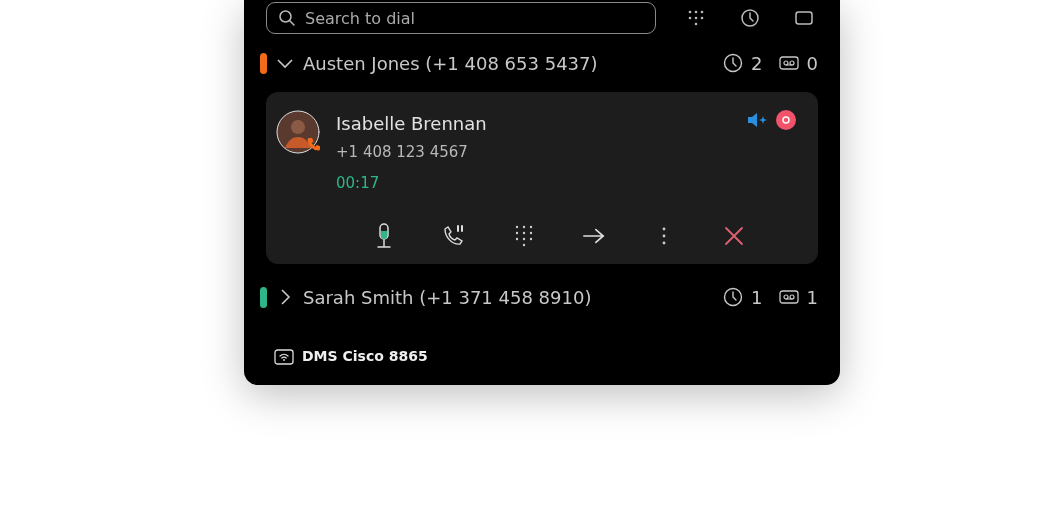  I want to click on search-field: Search to dial, so click(461, 18).